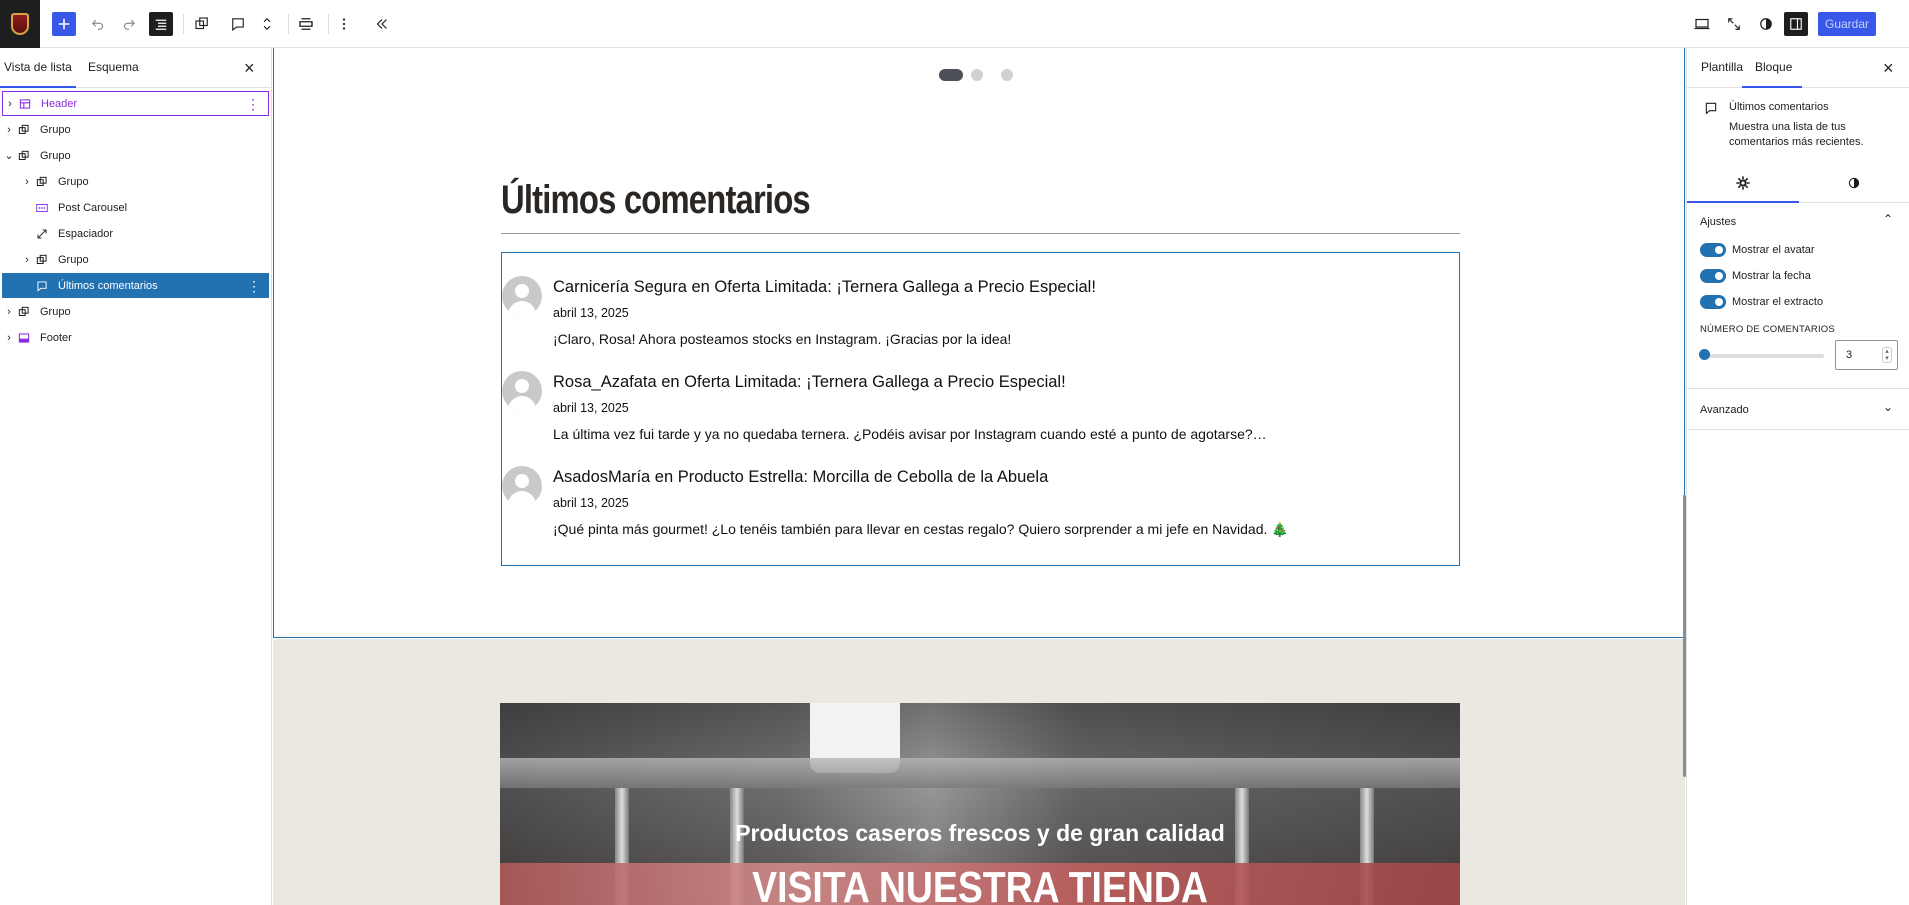 The width and height of the screenshot is (1909, 905). I want to click on list-item-group: ⌄ Grupo, so click(135, 155).